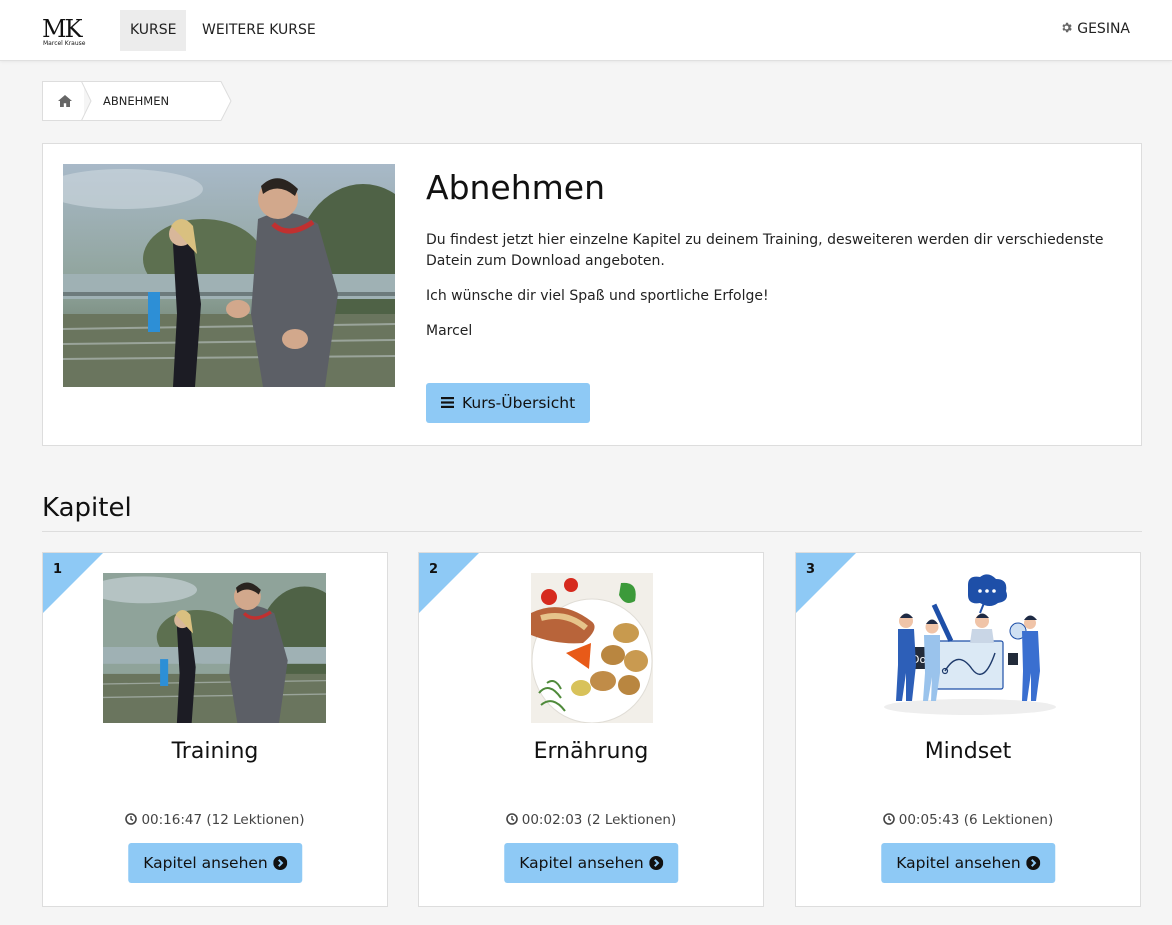 This screenshot has height=925, width=1172. I want to click on chapter-duration: 00:16:47, so click(172, 820).